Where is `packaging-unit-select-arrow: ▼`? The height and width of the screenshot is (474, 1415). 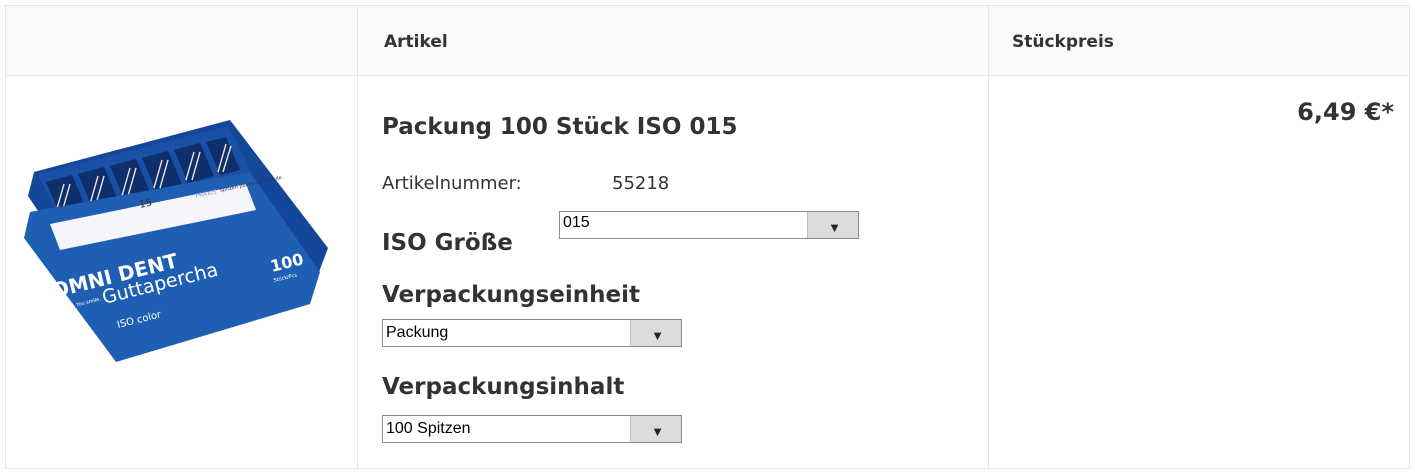 packaging-unit-select-arrow: ▼ is located at coordinates (655, 333).